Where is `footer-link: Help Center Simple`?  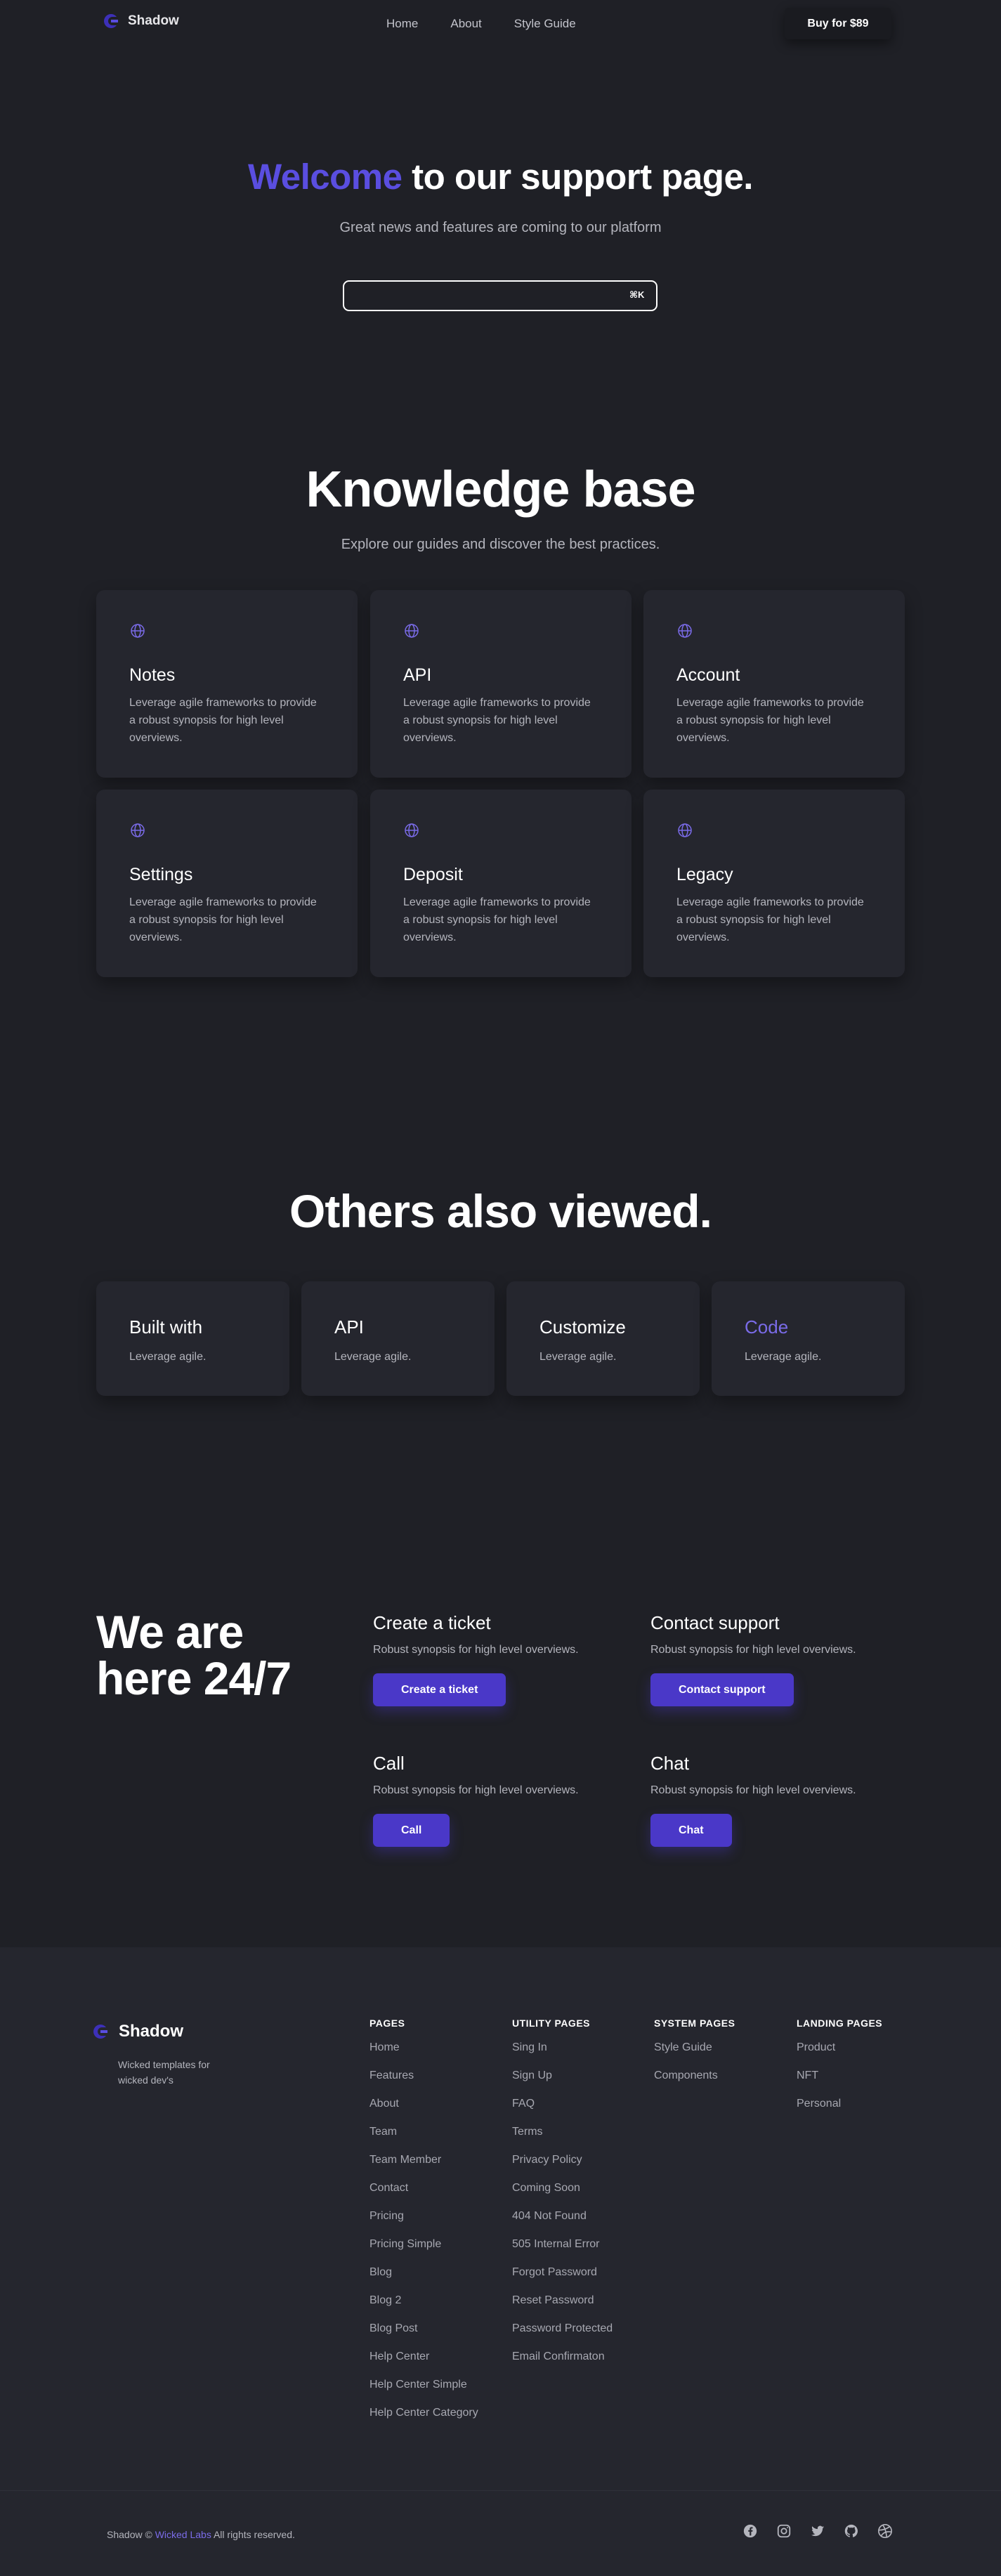 footer-link: Help Center Simple is located at coordinates (424, 2391).